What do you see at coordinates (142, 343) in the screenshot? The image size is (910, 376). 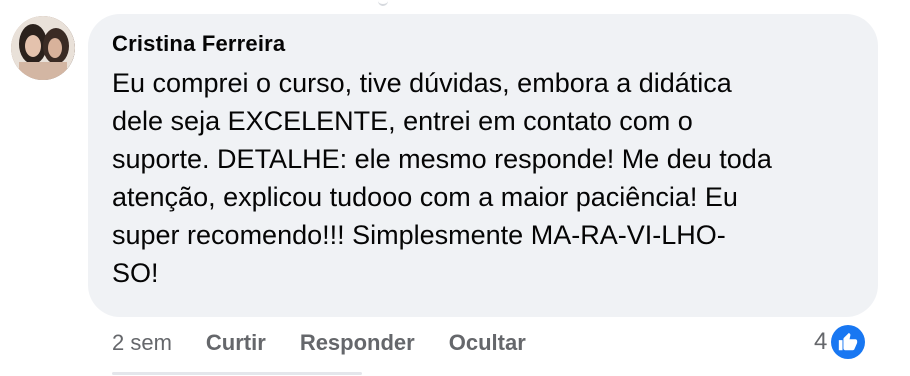 I see `comment-timestamp: 2 sem` at bounding box center [142, 343].